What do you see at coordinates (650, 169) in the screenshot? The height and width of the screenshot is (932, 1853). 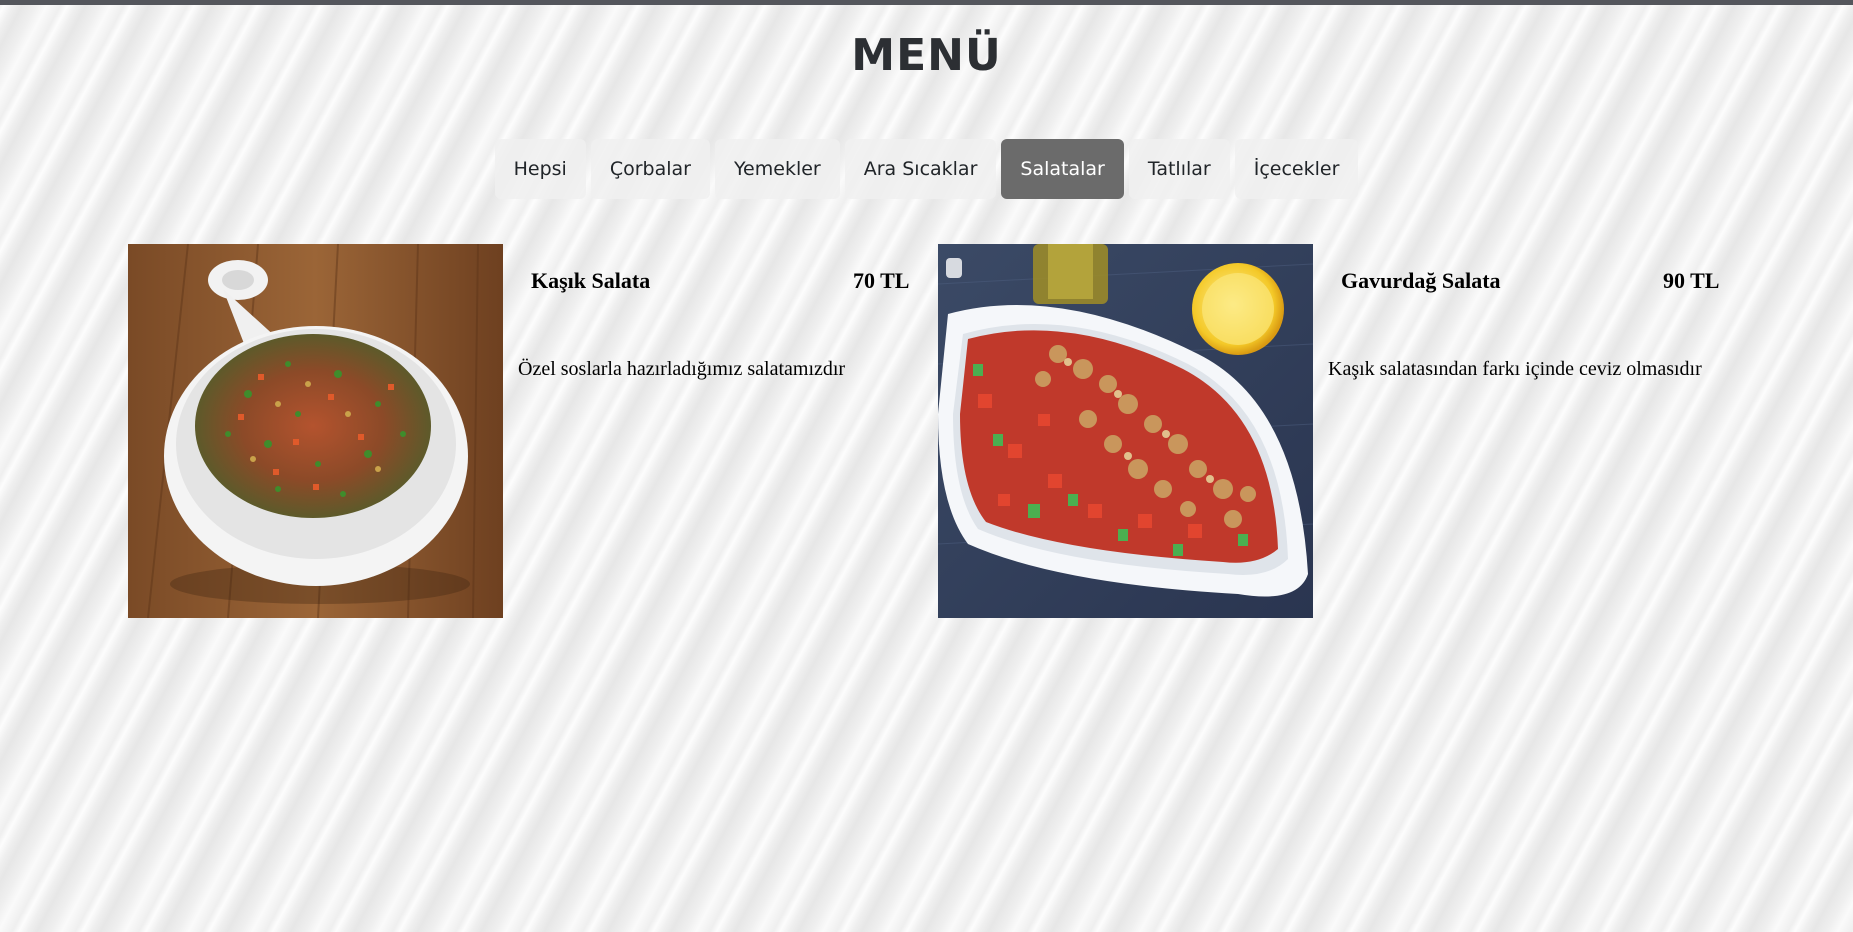 I see `tab-corbalar: Çorbalar` at bounding box center [650, 169].